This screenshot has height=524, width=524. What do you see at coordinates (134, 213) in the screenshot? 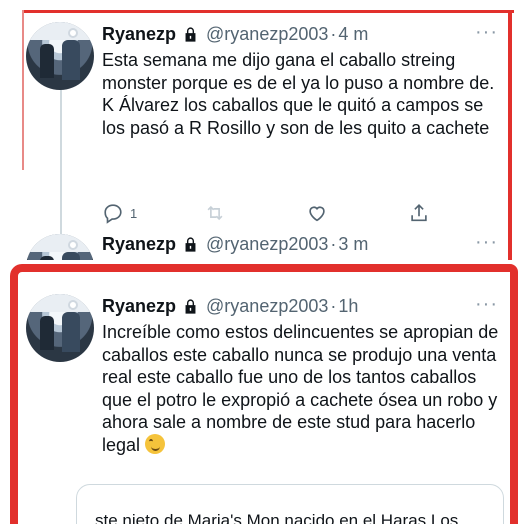
I see `reply-count: 1` at bounding box center [134, 213].